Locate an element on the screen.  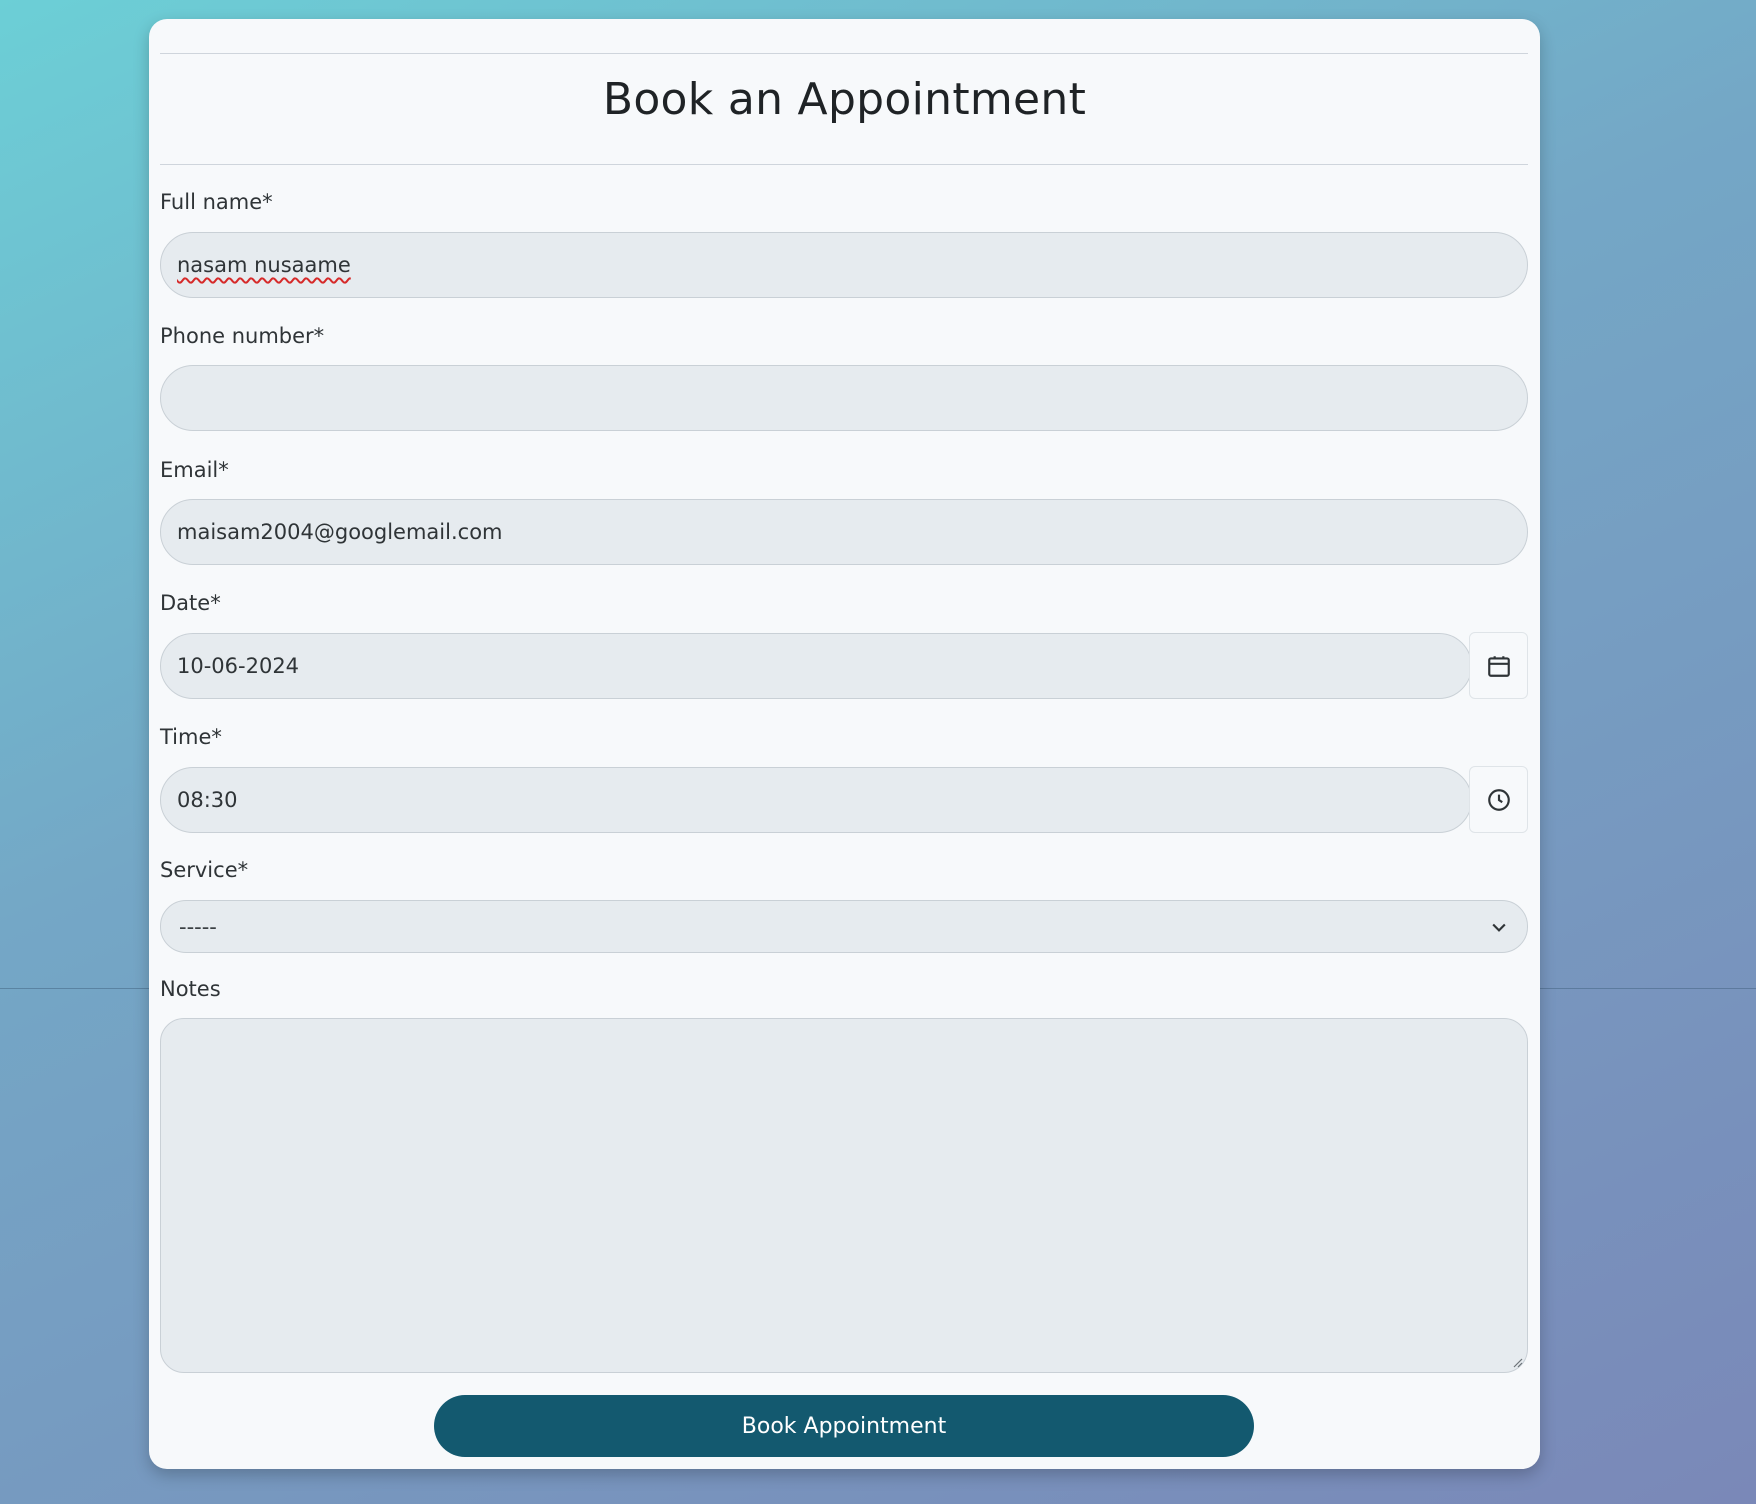
date-label: Date* is located at coordinates (190, 603).